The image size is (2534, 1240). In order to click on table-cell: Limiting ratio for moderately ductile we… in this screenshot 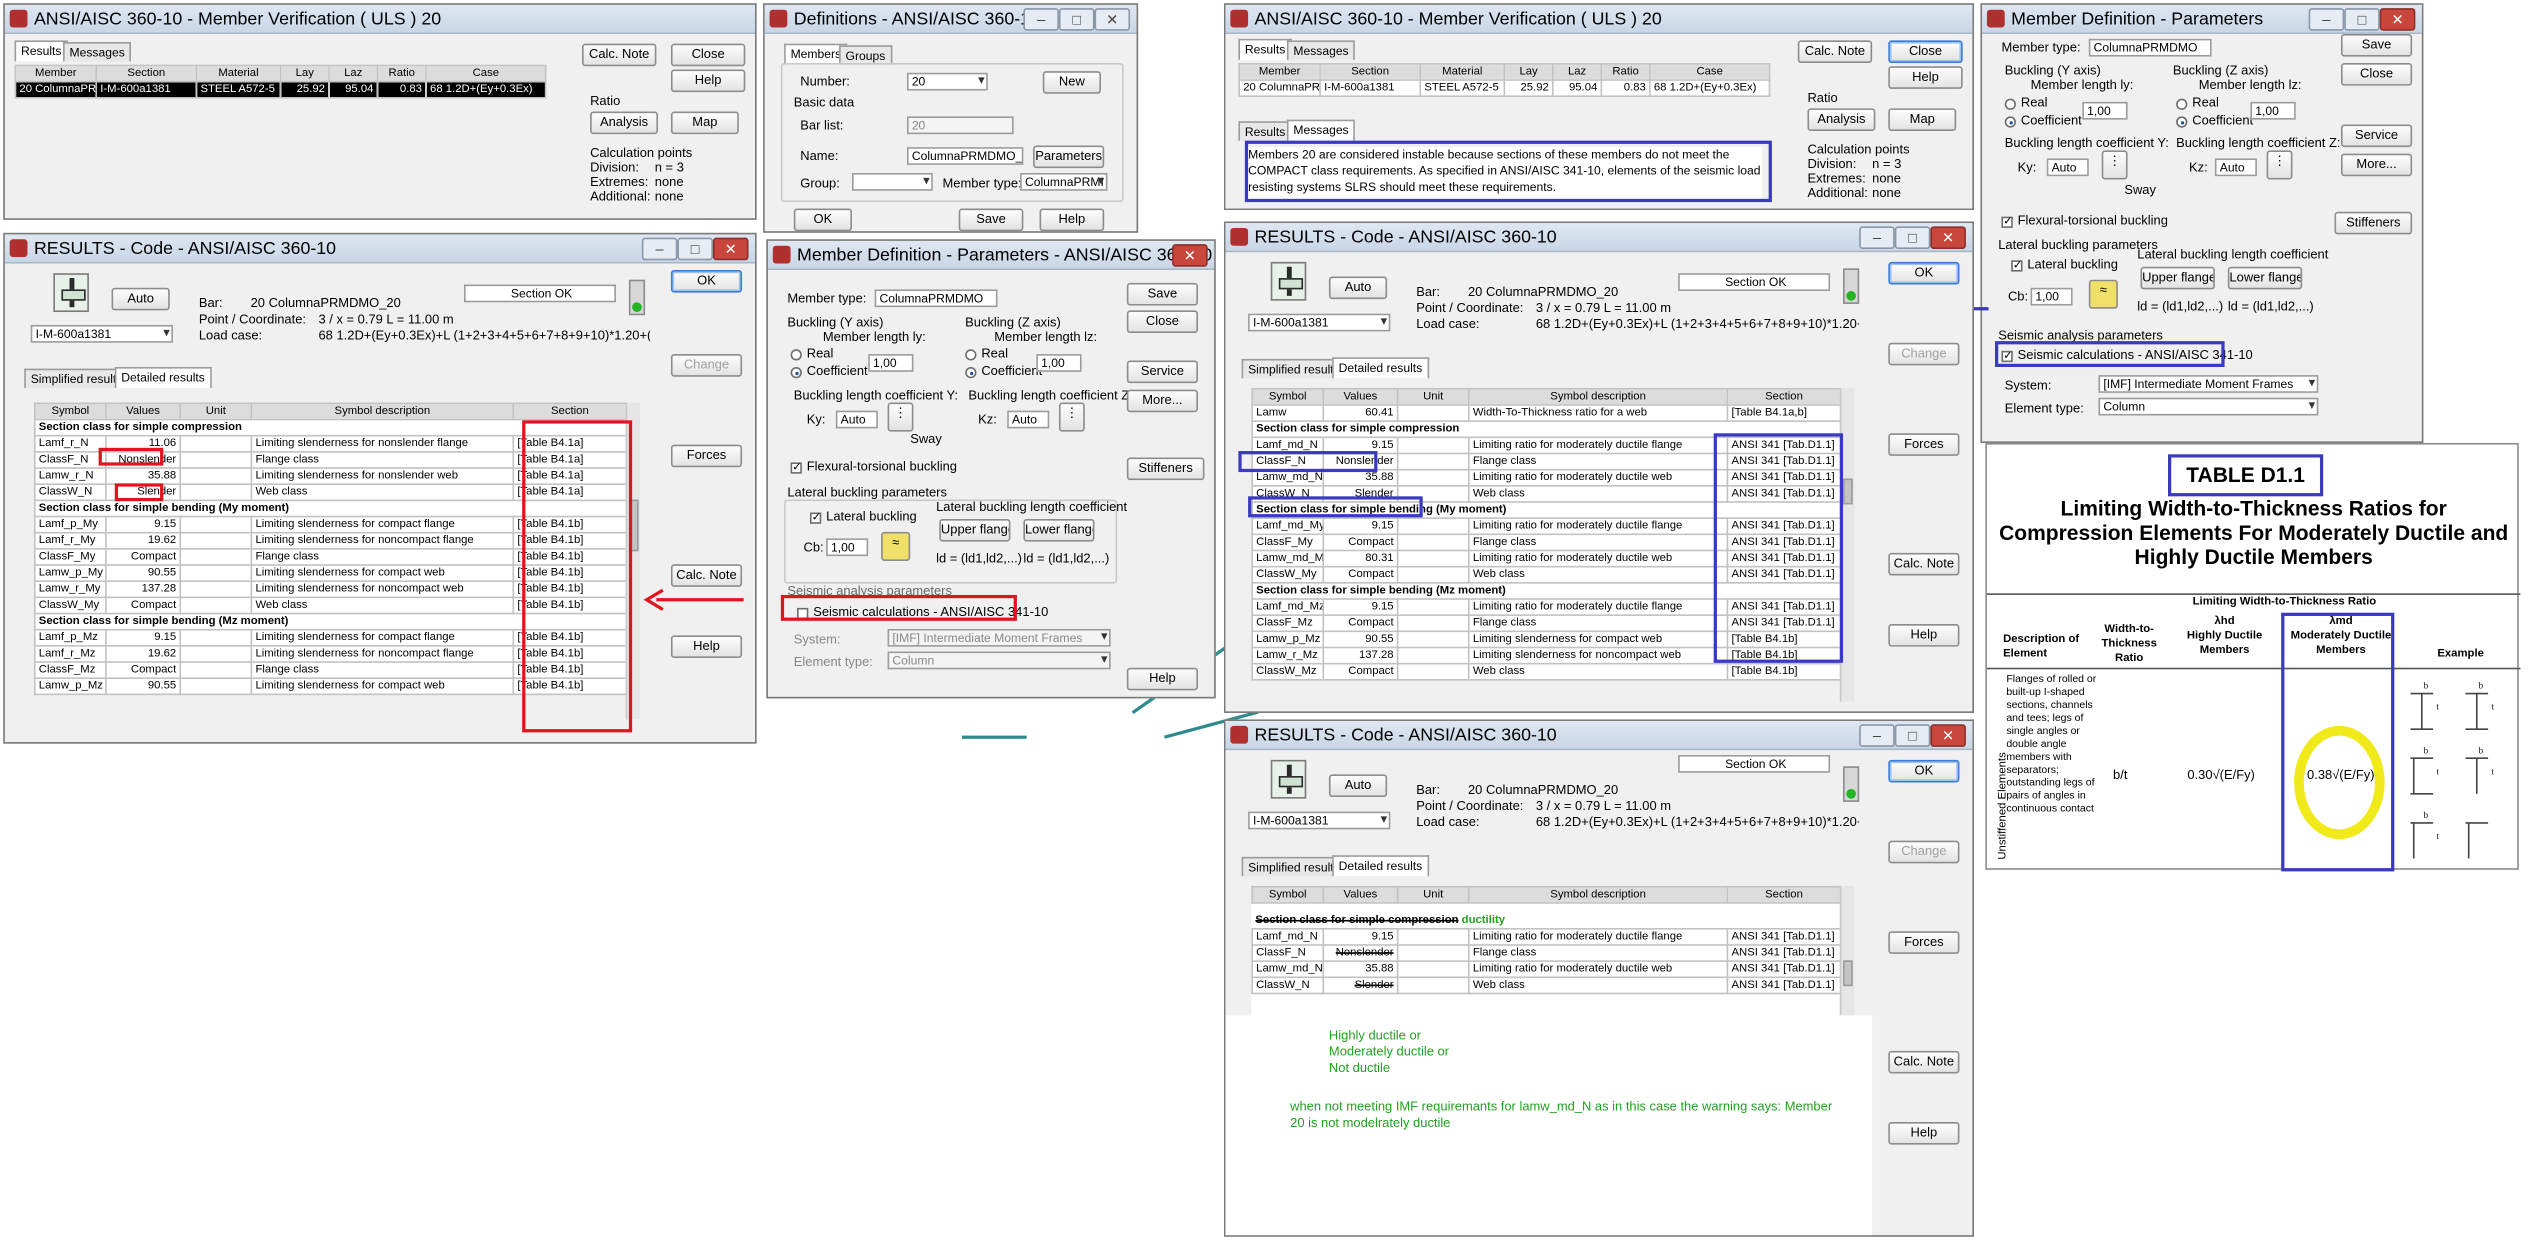, I will do `click(1598, 477)`.